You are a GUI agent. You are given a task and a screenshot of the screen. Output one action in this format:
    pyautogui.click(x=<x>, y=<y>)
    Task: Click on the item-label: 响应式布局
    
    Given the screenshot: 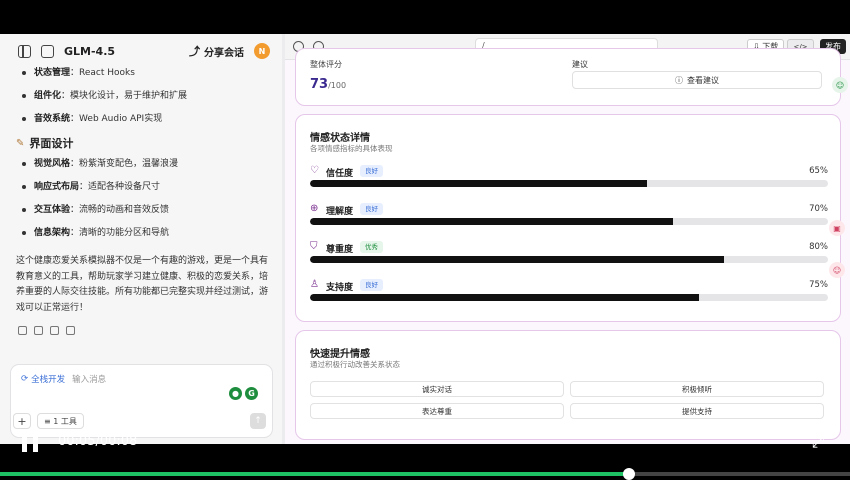 What is the action you would take?
    pyautogui.click(x=57, y=187)
    